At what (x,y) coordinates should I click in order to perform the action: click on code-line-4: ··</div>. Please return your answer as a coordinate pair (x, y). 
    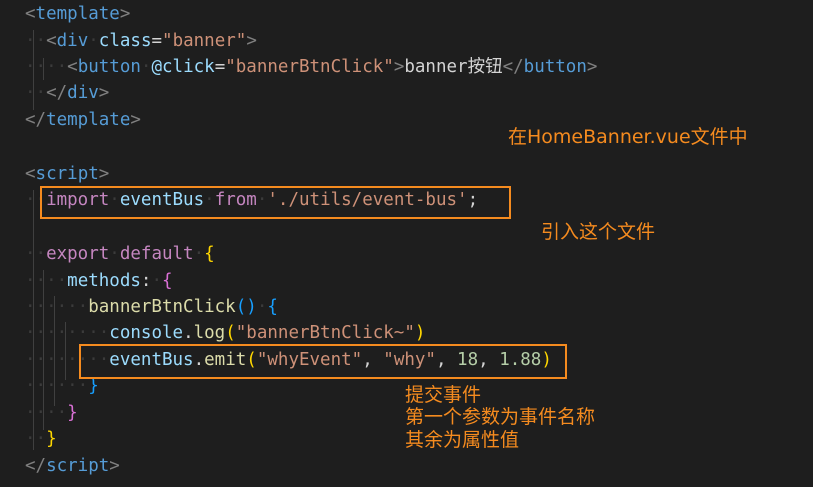
    Looking at the image, I should click on (67, 93).